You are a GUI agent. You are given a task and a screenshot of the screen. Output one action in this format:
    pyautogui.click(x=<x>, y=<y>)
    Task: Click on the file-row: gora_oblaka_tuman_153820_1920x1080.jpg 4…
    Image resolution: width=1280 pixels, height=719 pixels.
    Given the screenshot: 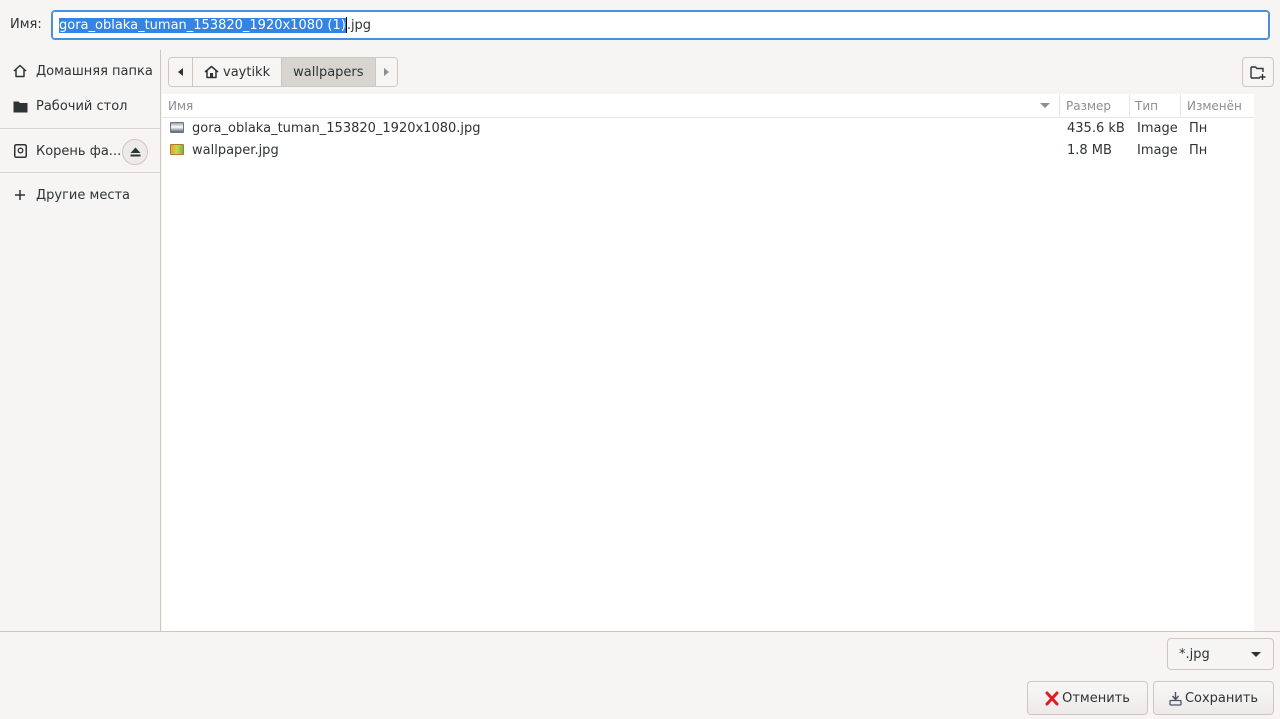 What is the action you would take?
    pyautogui.click(x=708, y=129)
    